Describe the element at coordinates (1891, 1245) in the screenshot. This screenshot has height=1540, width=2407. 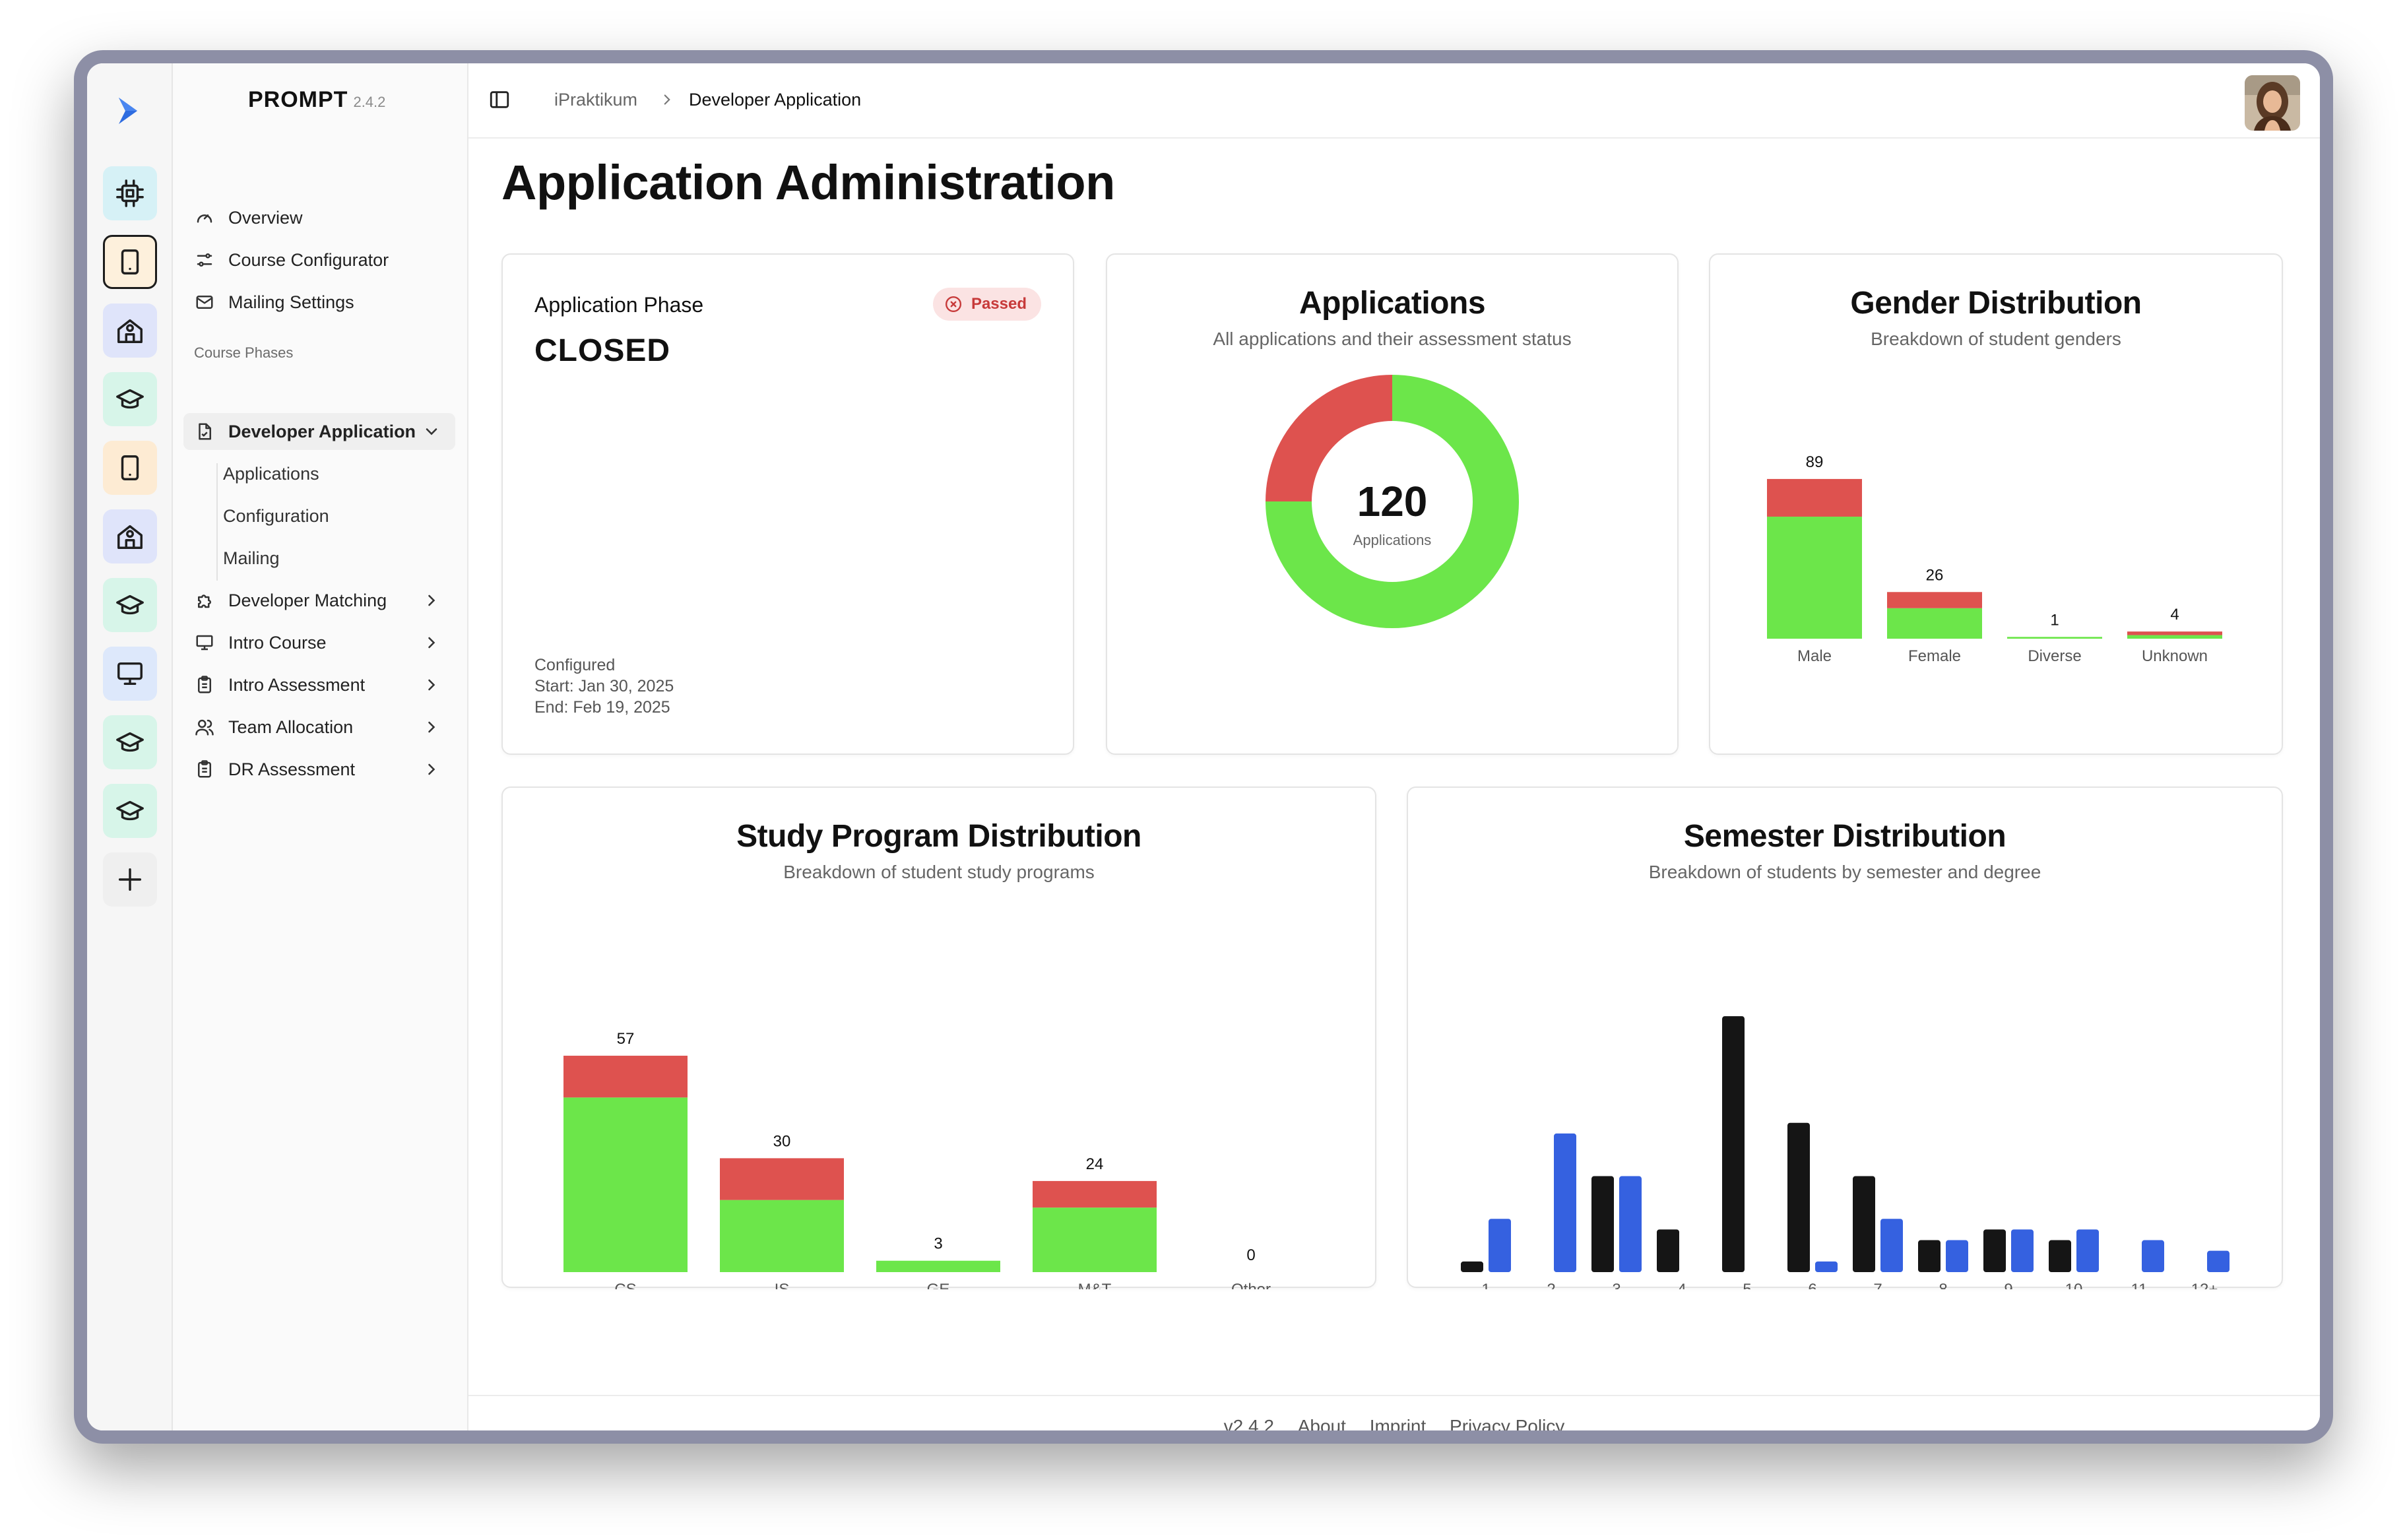
I see `bar-semester-7-blue` at that location.